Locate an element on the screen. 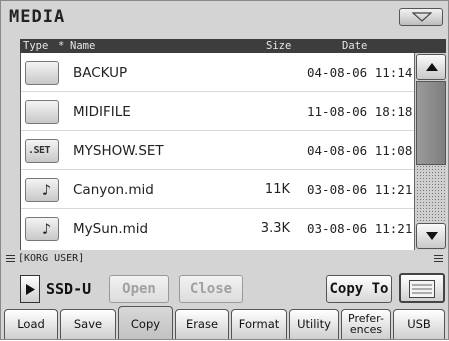 Image resolution: width=449 pixels, height=341 pixels. file-row: ♪ MySun.mid 3.3K 03-08-06 11:21 is located at coordinates (218, 228).